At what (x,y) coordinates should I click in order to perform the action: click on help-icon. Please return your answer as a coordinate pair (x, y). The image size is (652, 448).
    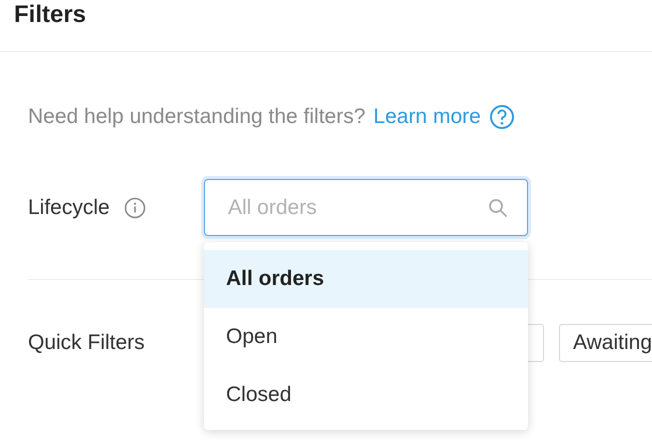
    Looking at the image, I should click on (501, 117).